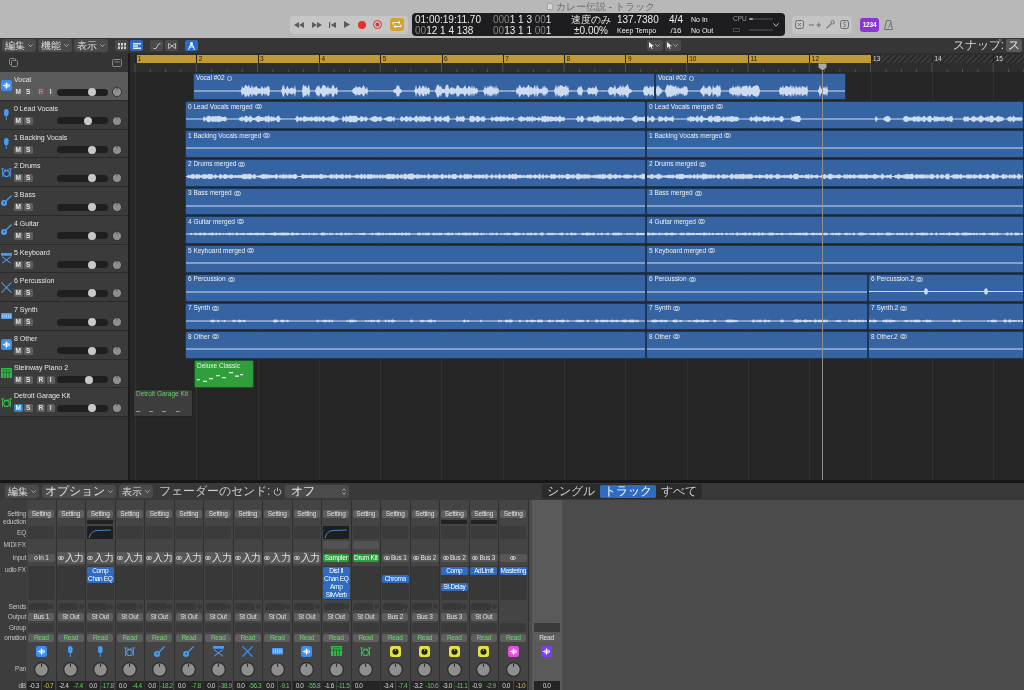 The width and height of the screenshot is (1024, 690). I want to click on power-icon, so click(278, 491).